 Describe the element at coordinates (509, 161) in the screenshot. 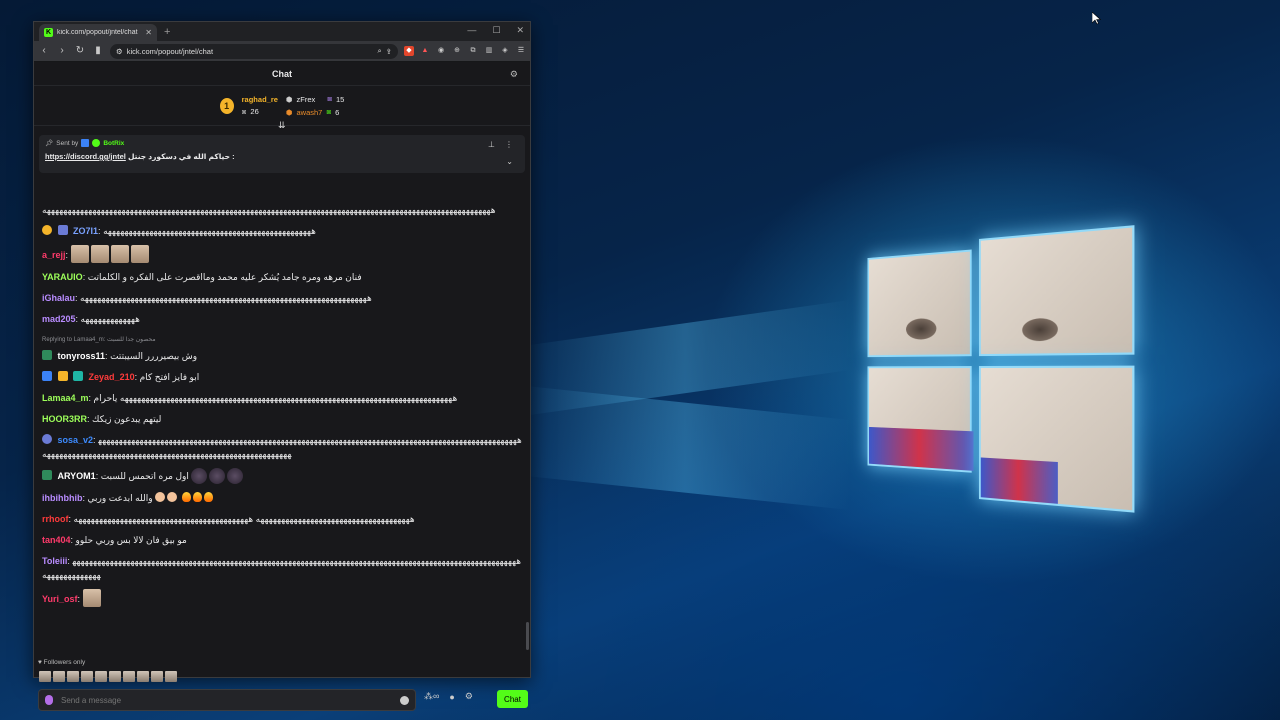

I see `chevron-down-icon: ⌄` at that location.